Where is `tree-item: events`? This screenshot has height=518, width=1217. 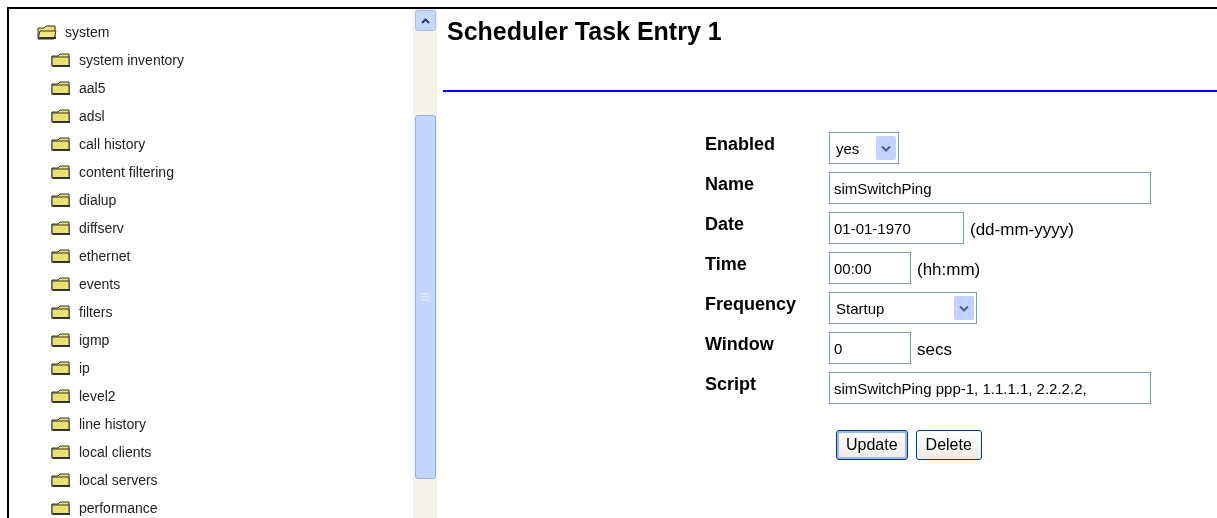 tree-item: events is located at coordinates (86, 284).